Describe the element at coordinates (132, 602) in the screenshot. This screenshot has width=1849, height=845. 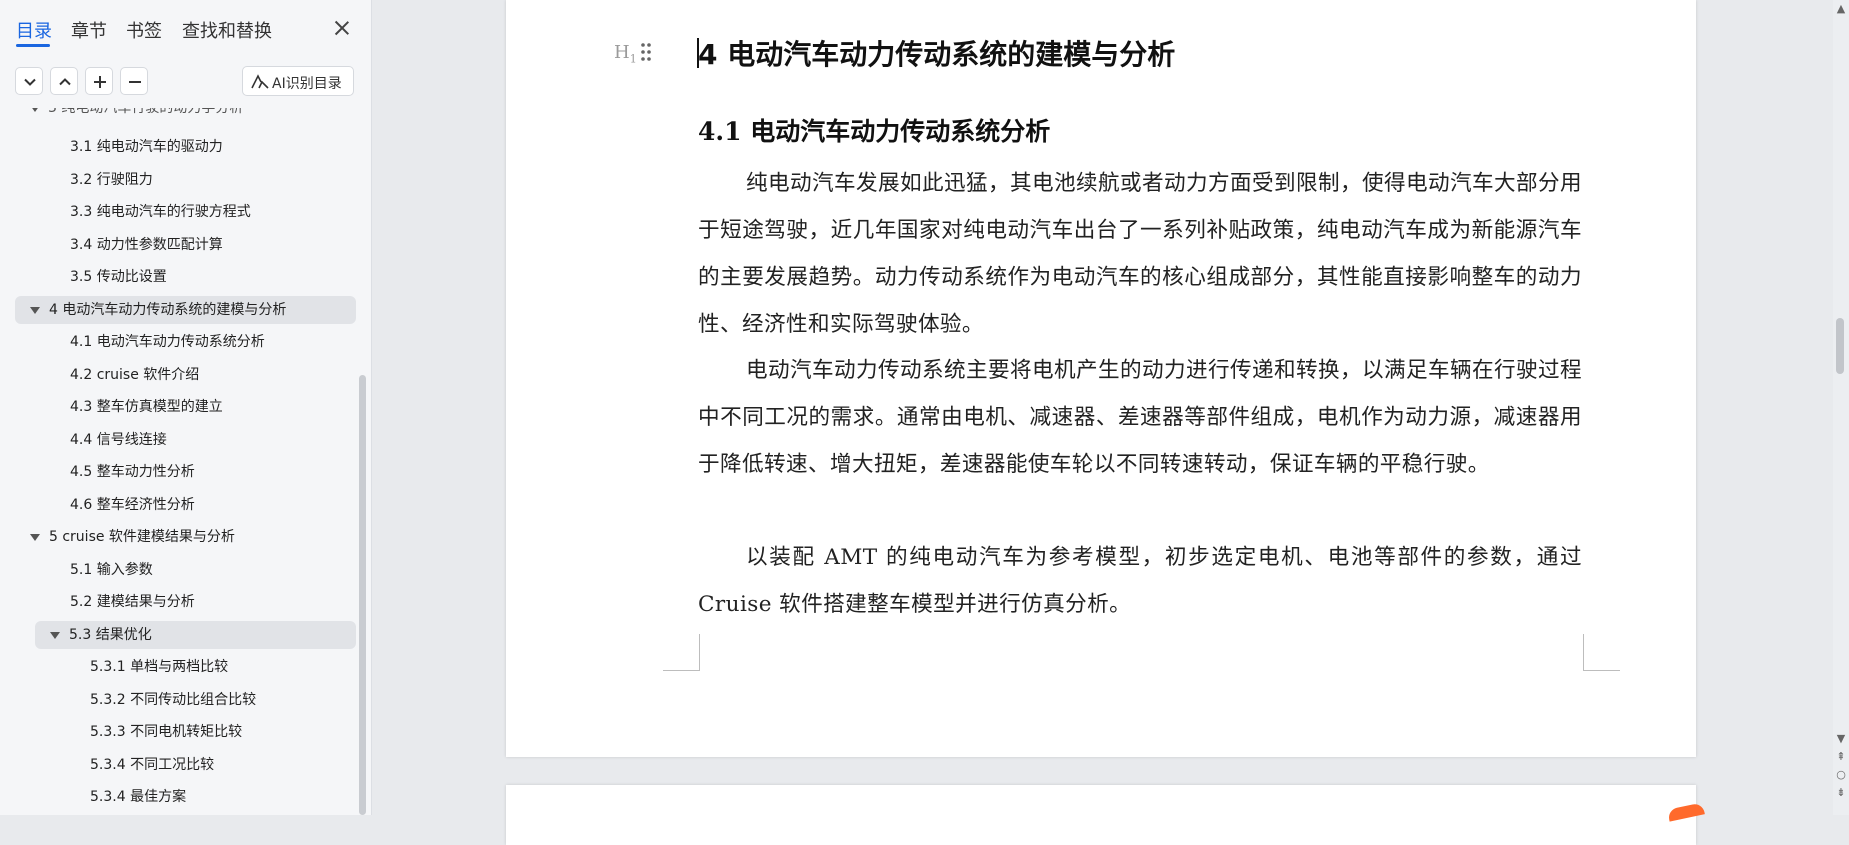
I see `toc-item-label: 5.2 建模结果与分析` at that location.